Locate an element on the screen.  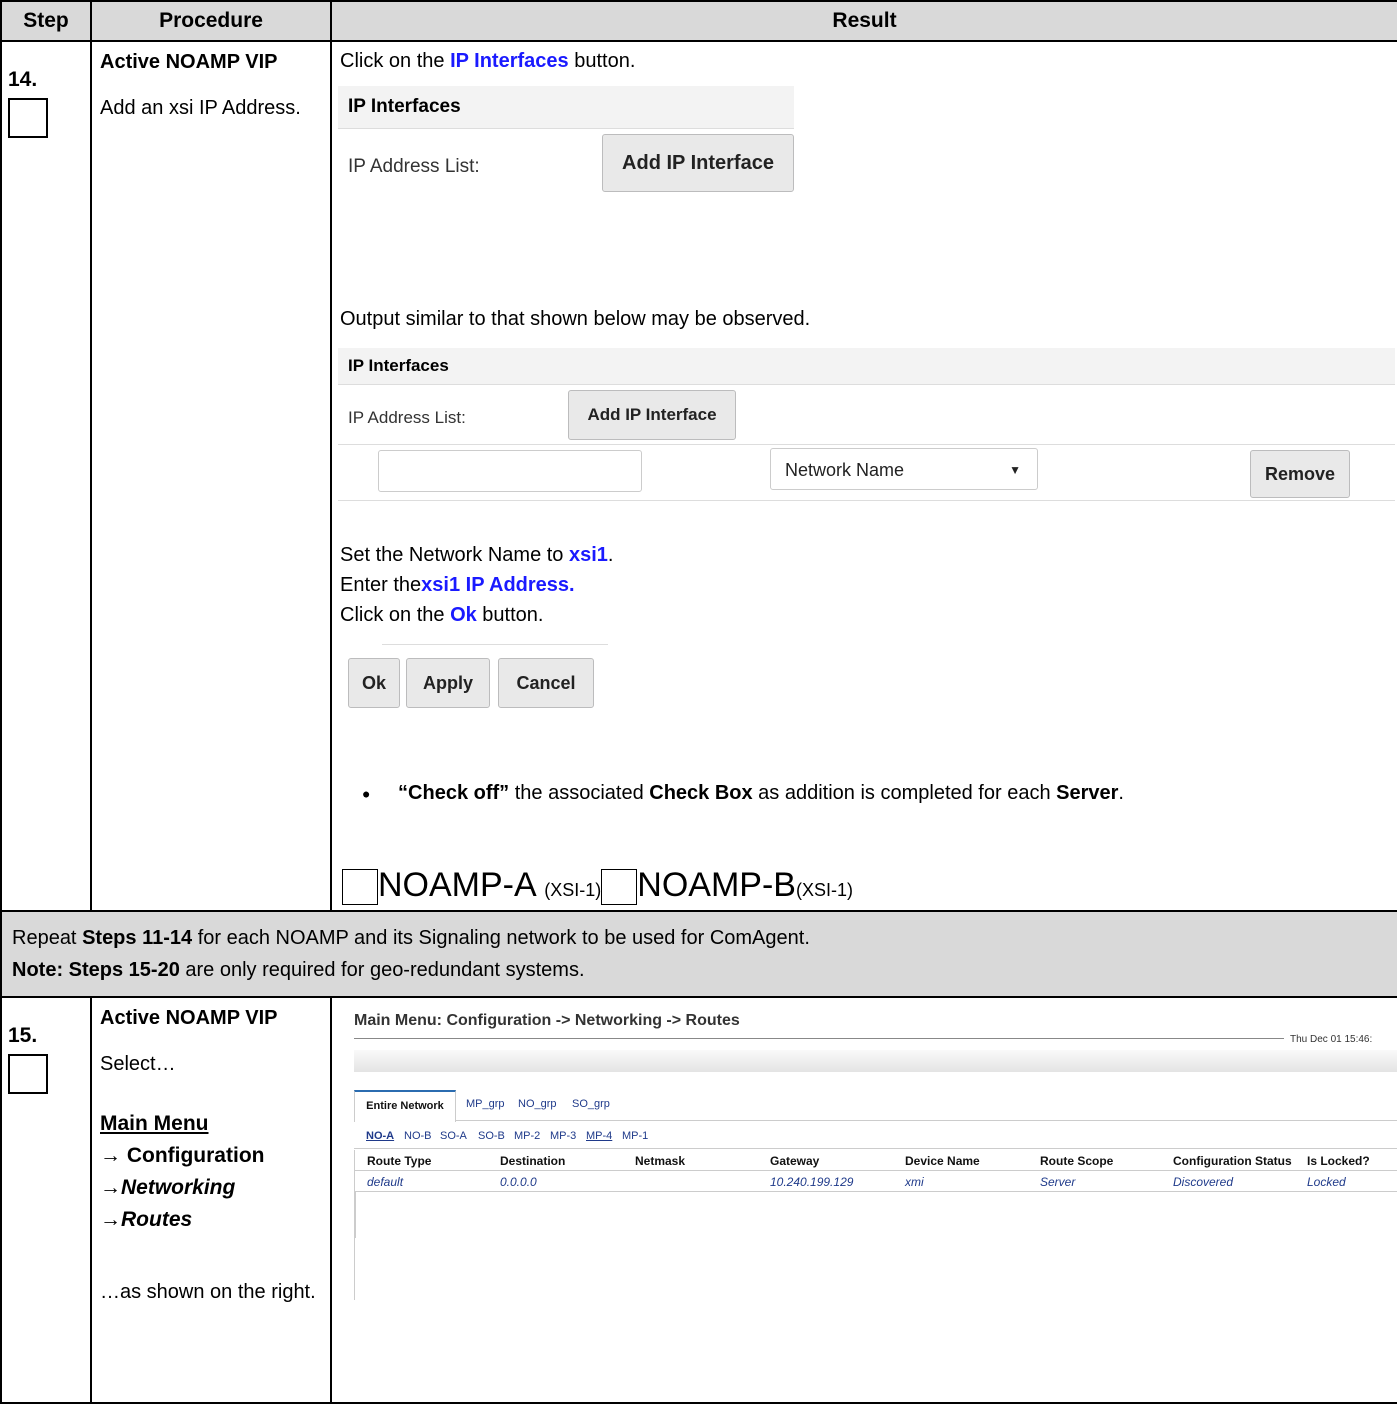
network-name-select: Network Name ▼ is located at coordinates (904, 469).